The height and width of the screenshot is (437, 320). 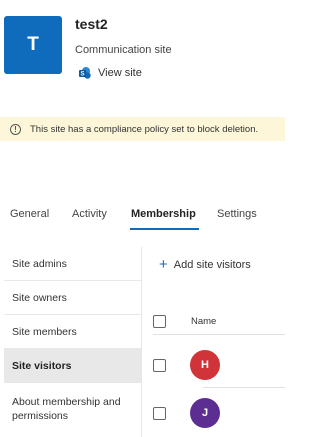 I want to click on table-row: J, so click(x=219, y=413).